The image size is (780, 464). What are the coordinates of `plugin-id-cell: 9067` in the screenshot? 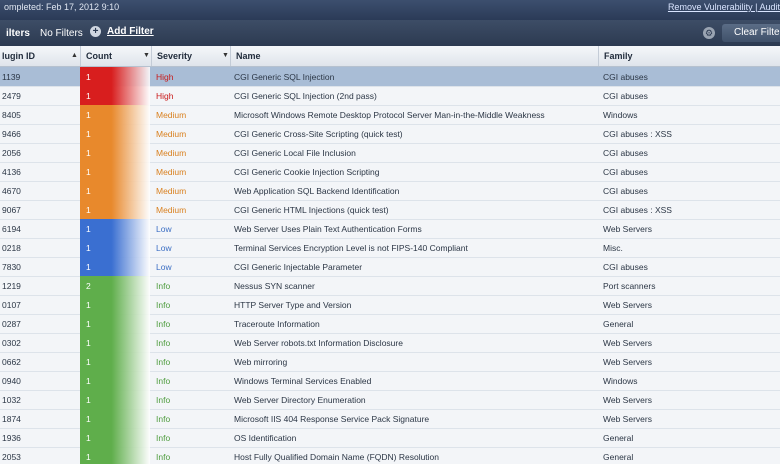 It's located at (11, 210).